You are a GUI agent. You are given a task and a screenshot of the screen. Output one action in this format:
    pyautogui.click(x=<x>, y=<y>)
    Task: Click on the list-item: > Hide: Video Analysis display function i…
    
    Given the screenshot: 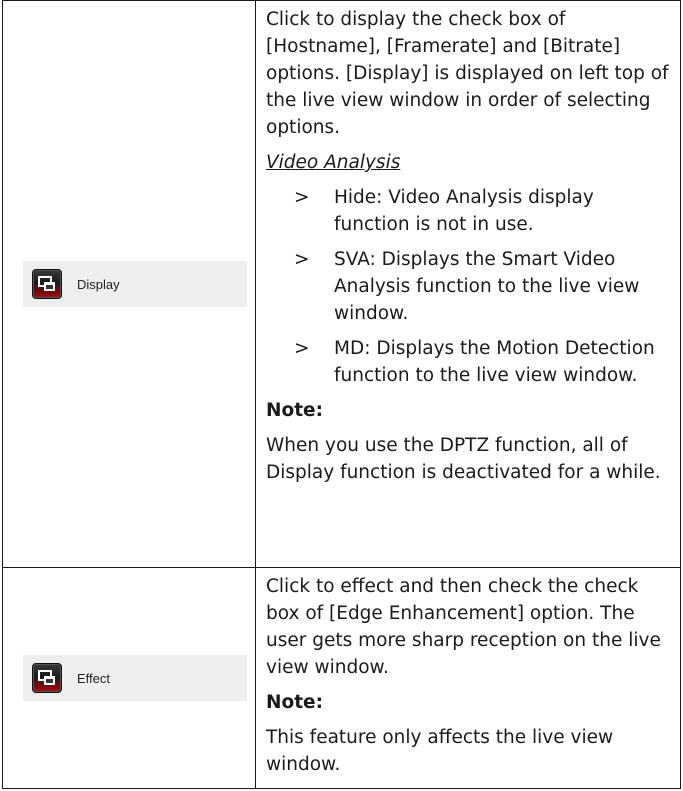 What is the action you would take?
    pyautogui.click(x=469, y=211)
    